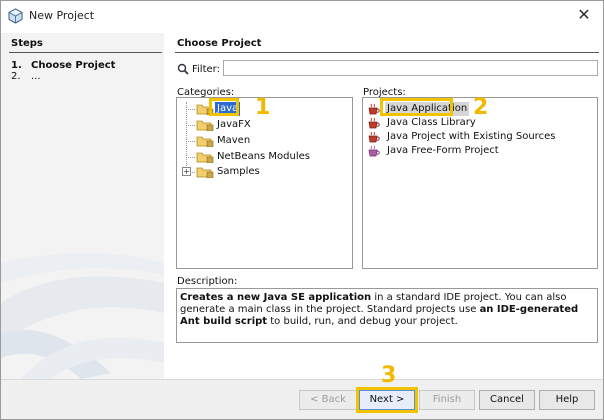 Image resolution: width=604 pixels, height=420 pixels. Describe the element at coordinates (27, 43) in the screenshot. I see `steps-title: Steps` at that location.